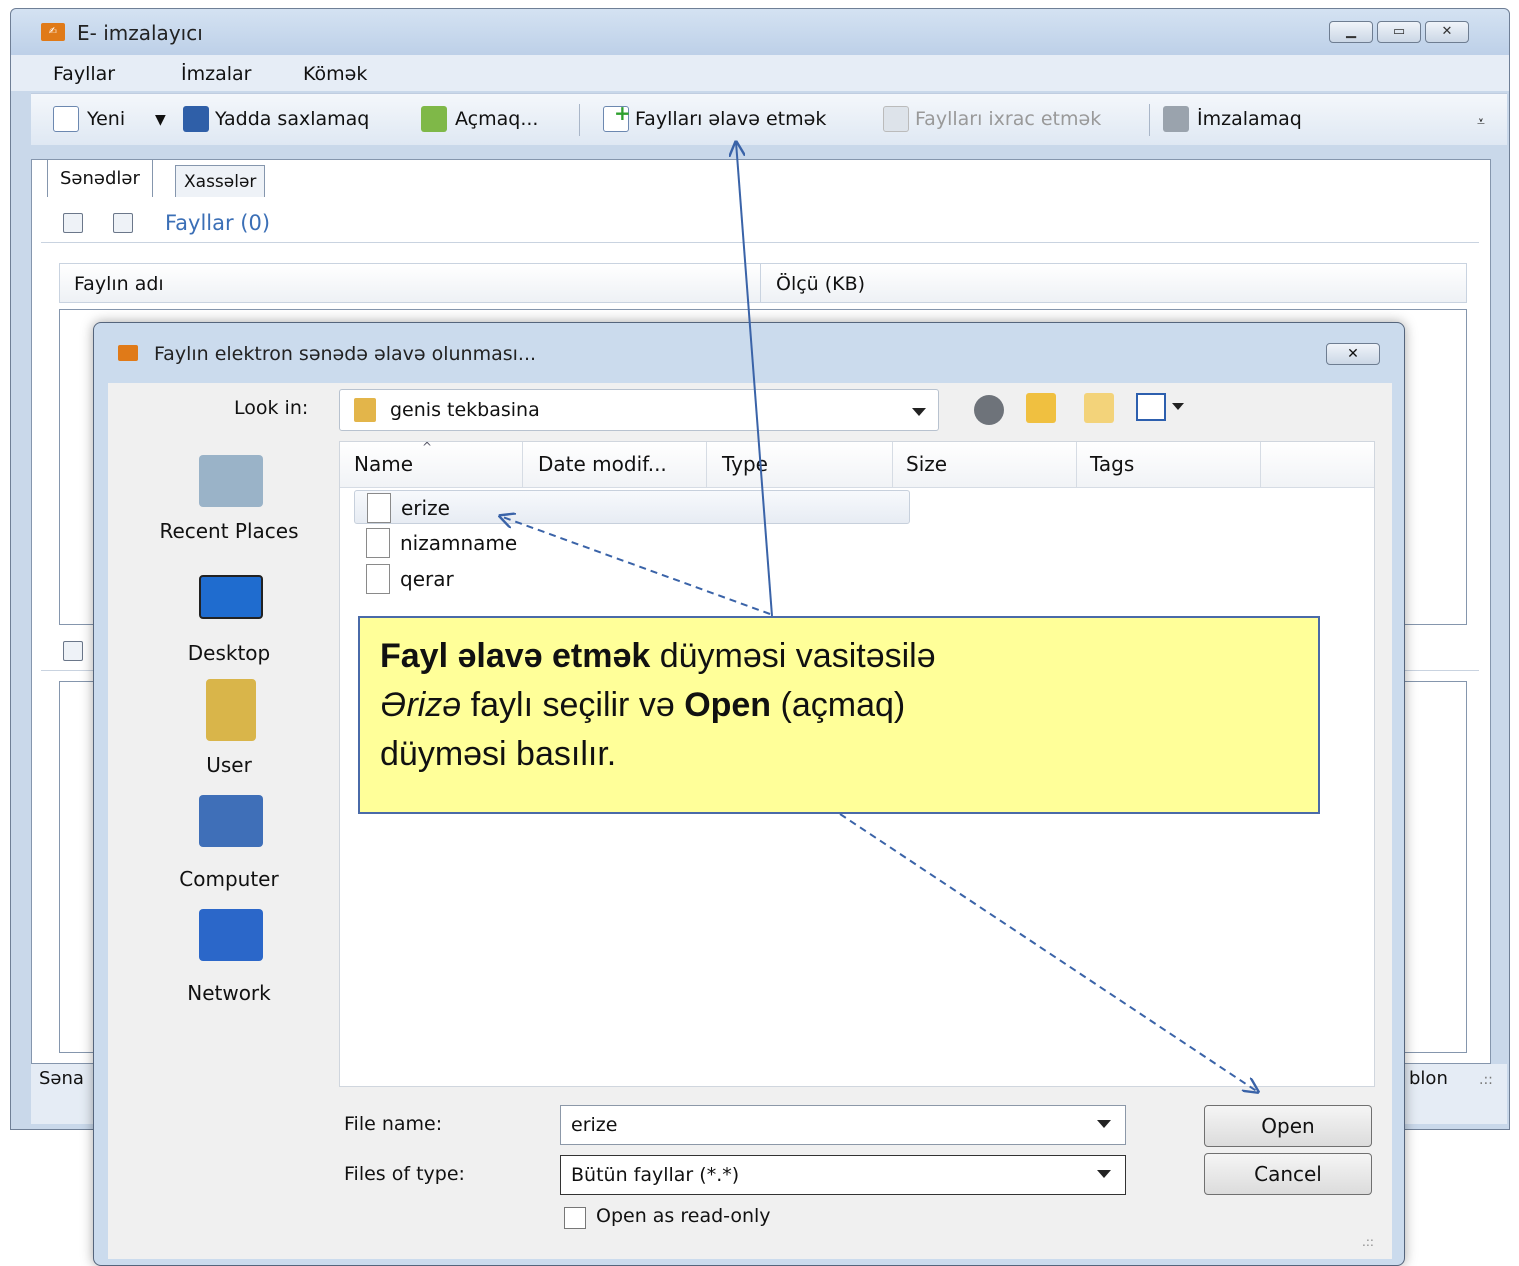 This screenshot has height=1266, width=1519. I want to click on desktop-icon, so click(231, 597).